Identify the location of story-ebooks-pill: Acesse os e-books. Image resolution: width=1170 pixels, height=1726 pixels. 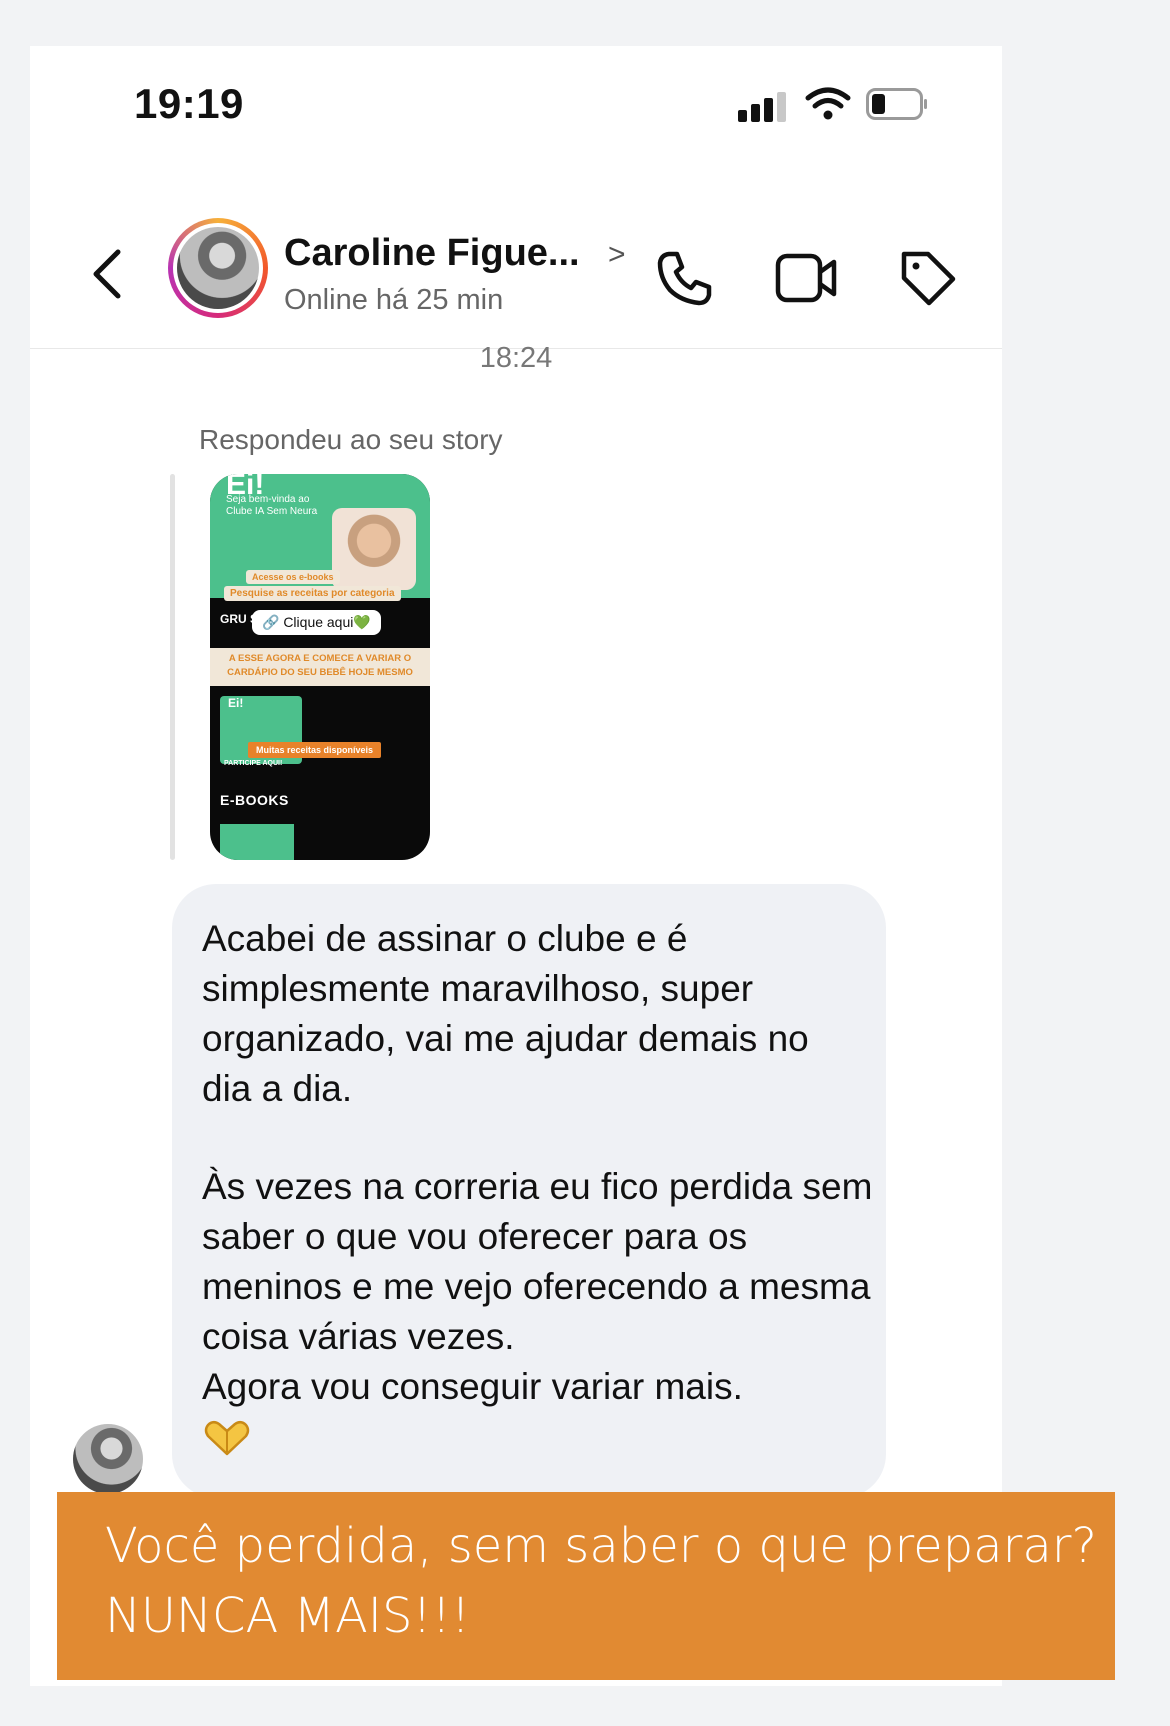
(293, 577).